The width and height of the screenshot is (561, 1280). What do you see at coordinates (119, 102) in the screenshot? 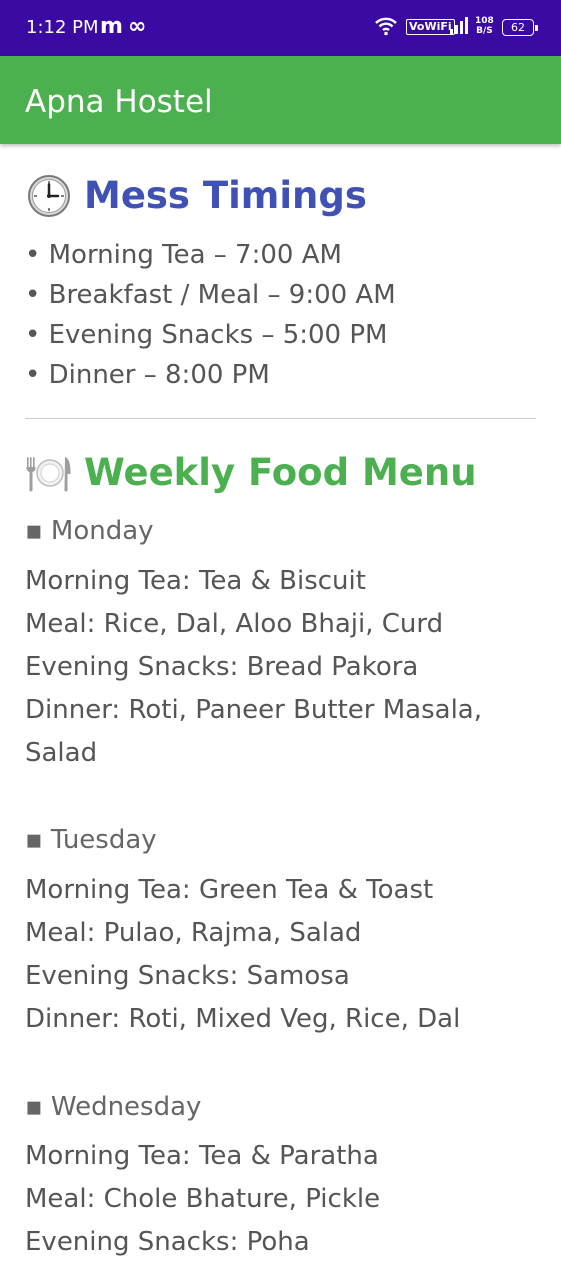
I see `app-title: Apna Hostel` at bounding box center [119, 102].